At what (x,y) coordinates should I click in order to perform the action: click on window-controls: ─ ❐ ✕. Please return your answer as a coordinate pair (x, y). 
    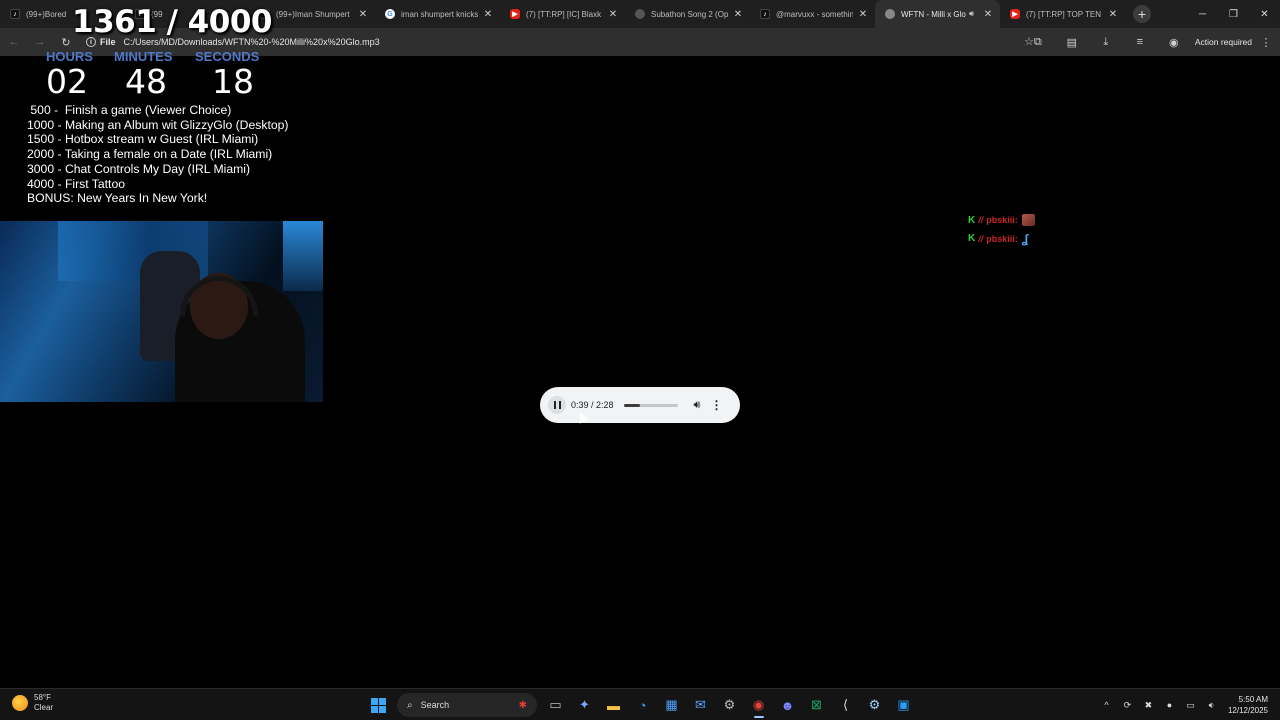
    Looking at the image, I should click on (1233, 14).